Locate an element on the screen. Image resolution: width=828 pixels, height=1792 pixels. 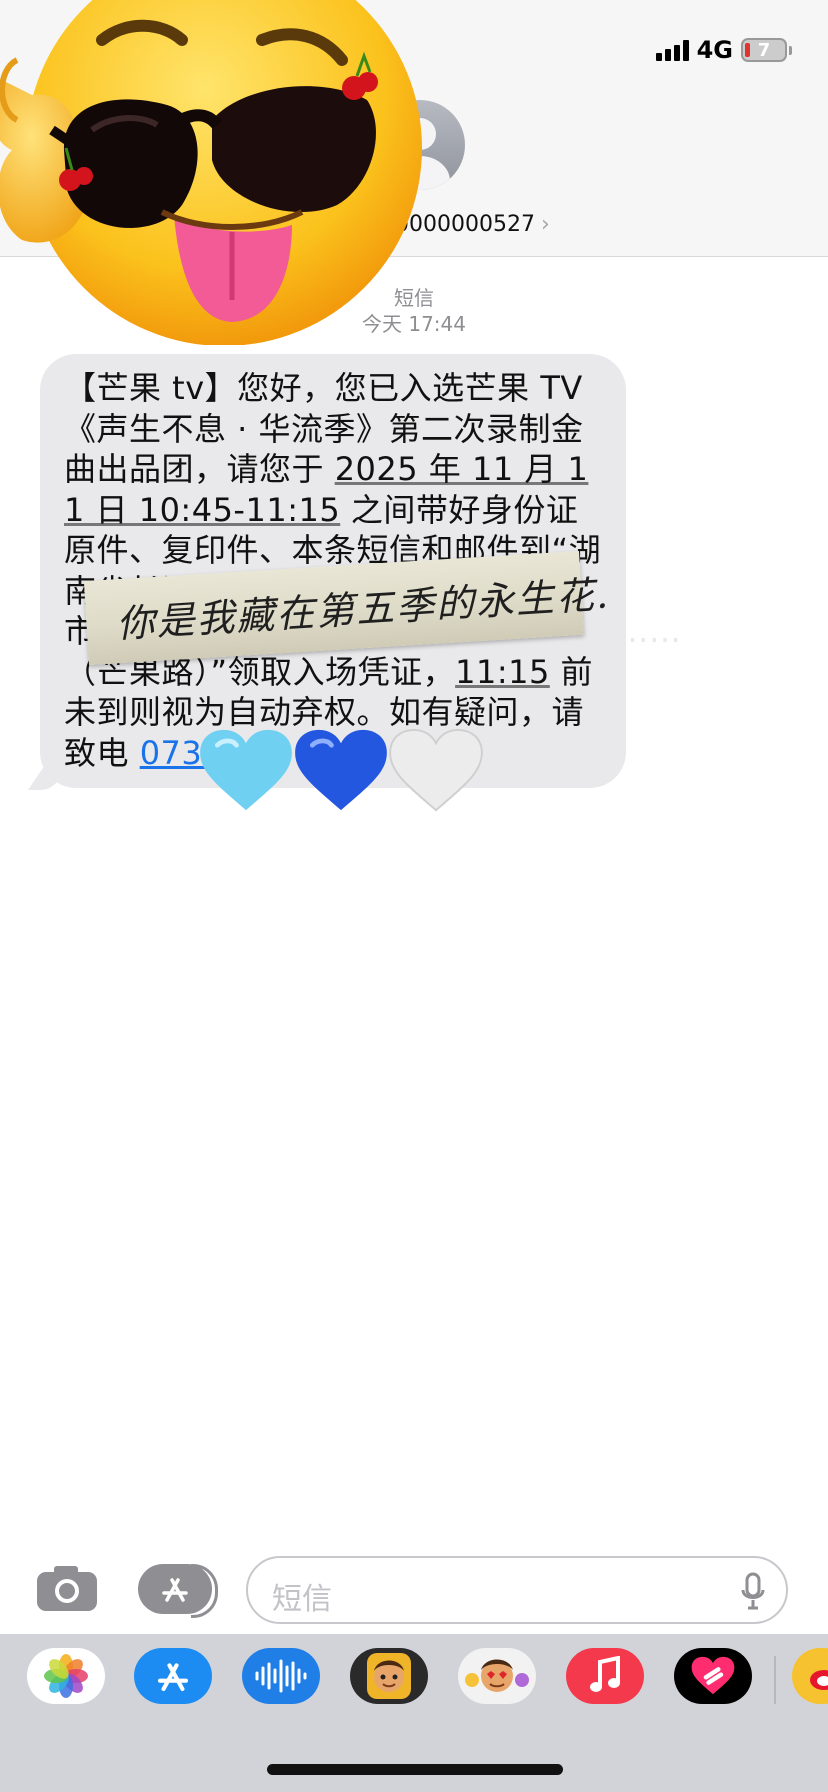
microphone-icon is located at coordinates (753, 1591).